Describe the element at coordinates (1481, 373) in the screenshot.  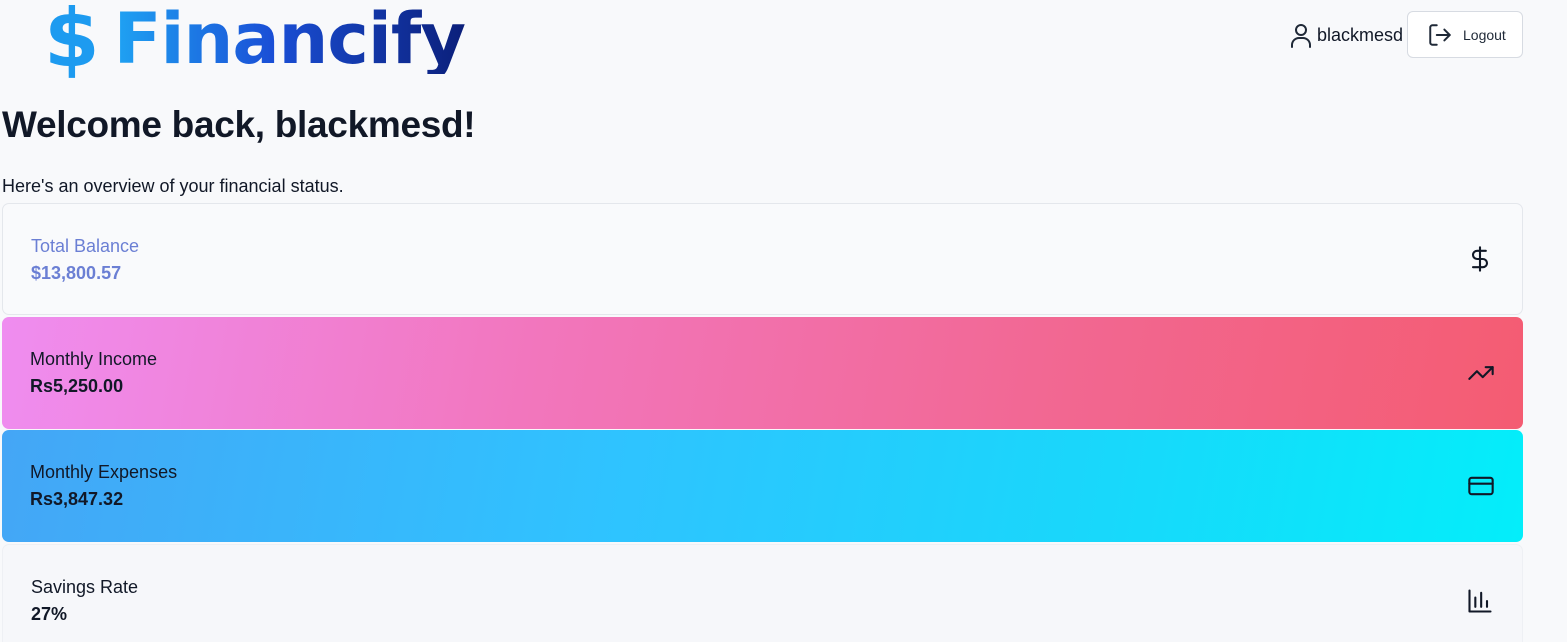
I see `trending-up-icon` at that location.